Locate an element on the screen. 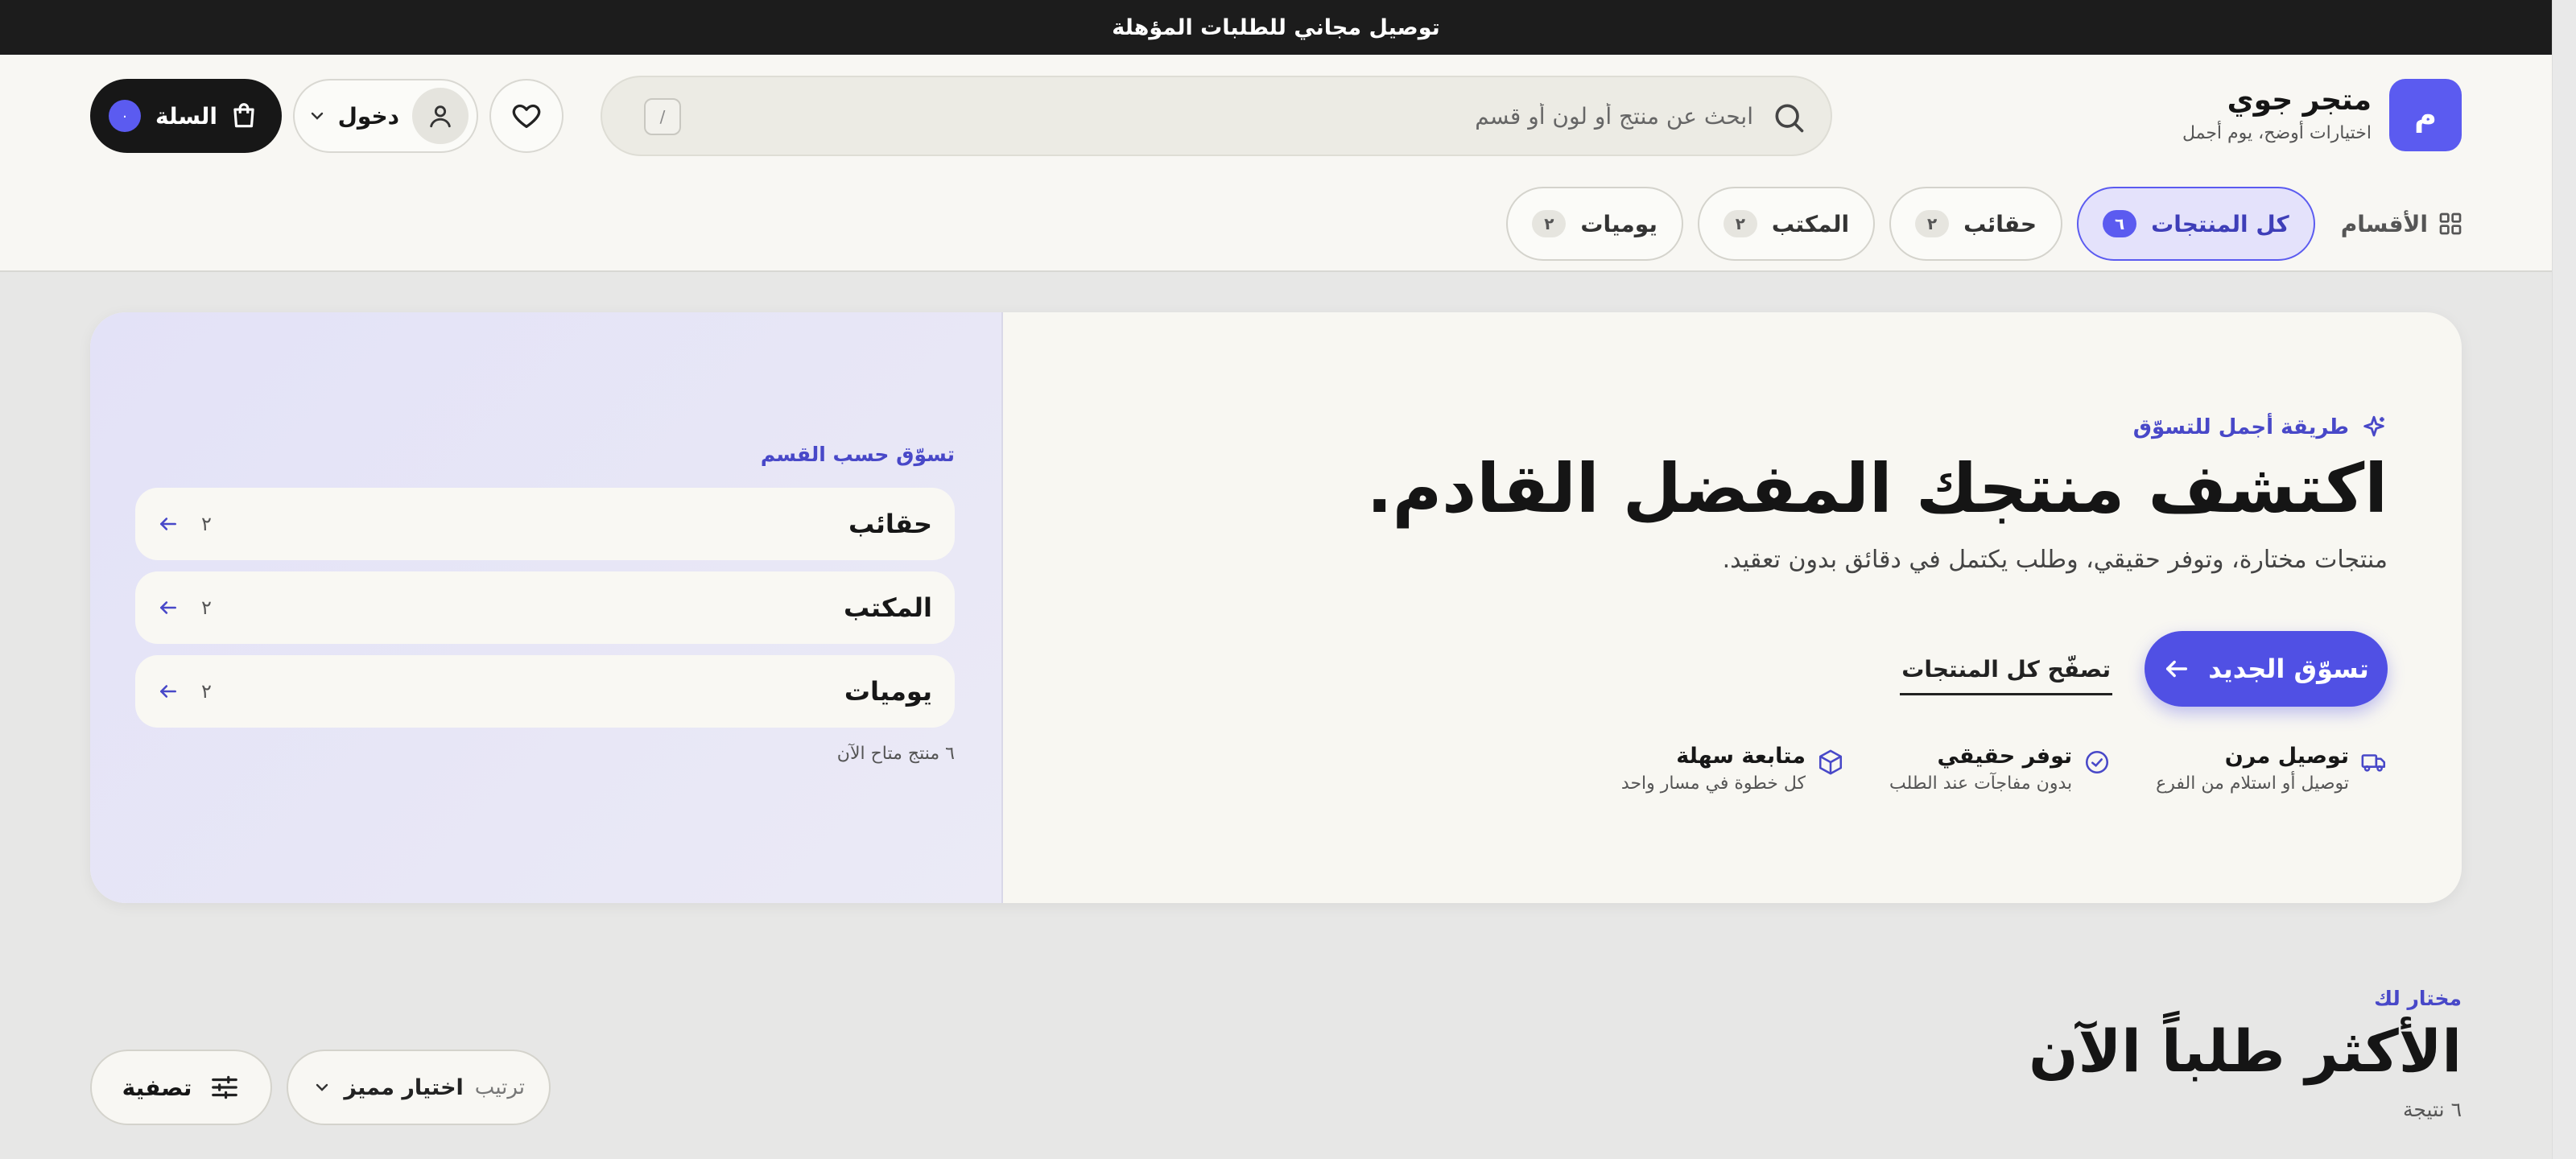  chip-label: يوميات is located at coordinates (1618, 223).